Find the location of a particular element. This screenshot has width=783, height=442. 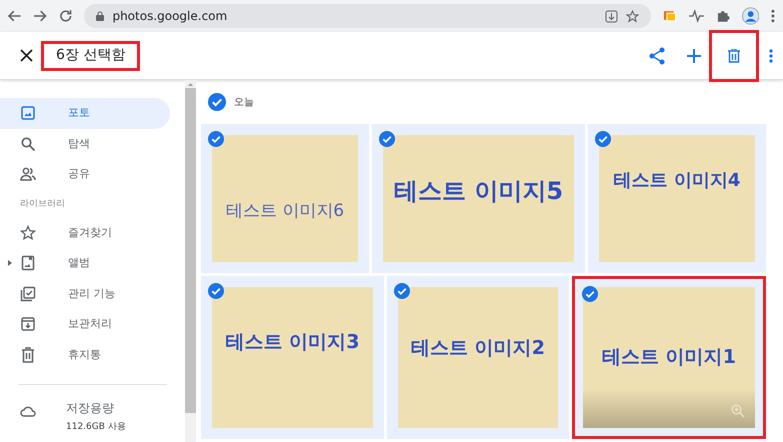

date-label: 오늘 is located at coordinates (244, 103).